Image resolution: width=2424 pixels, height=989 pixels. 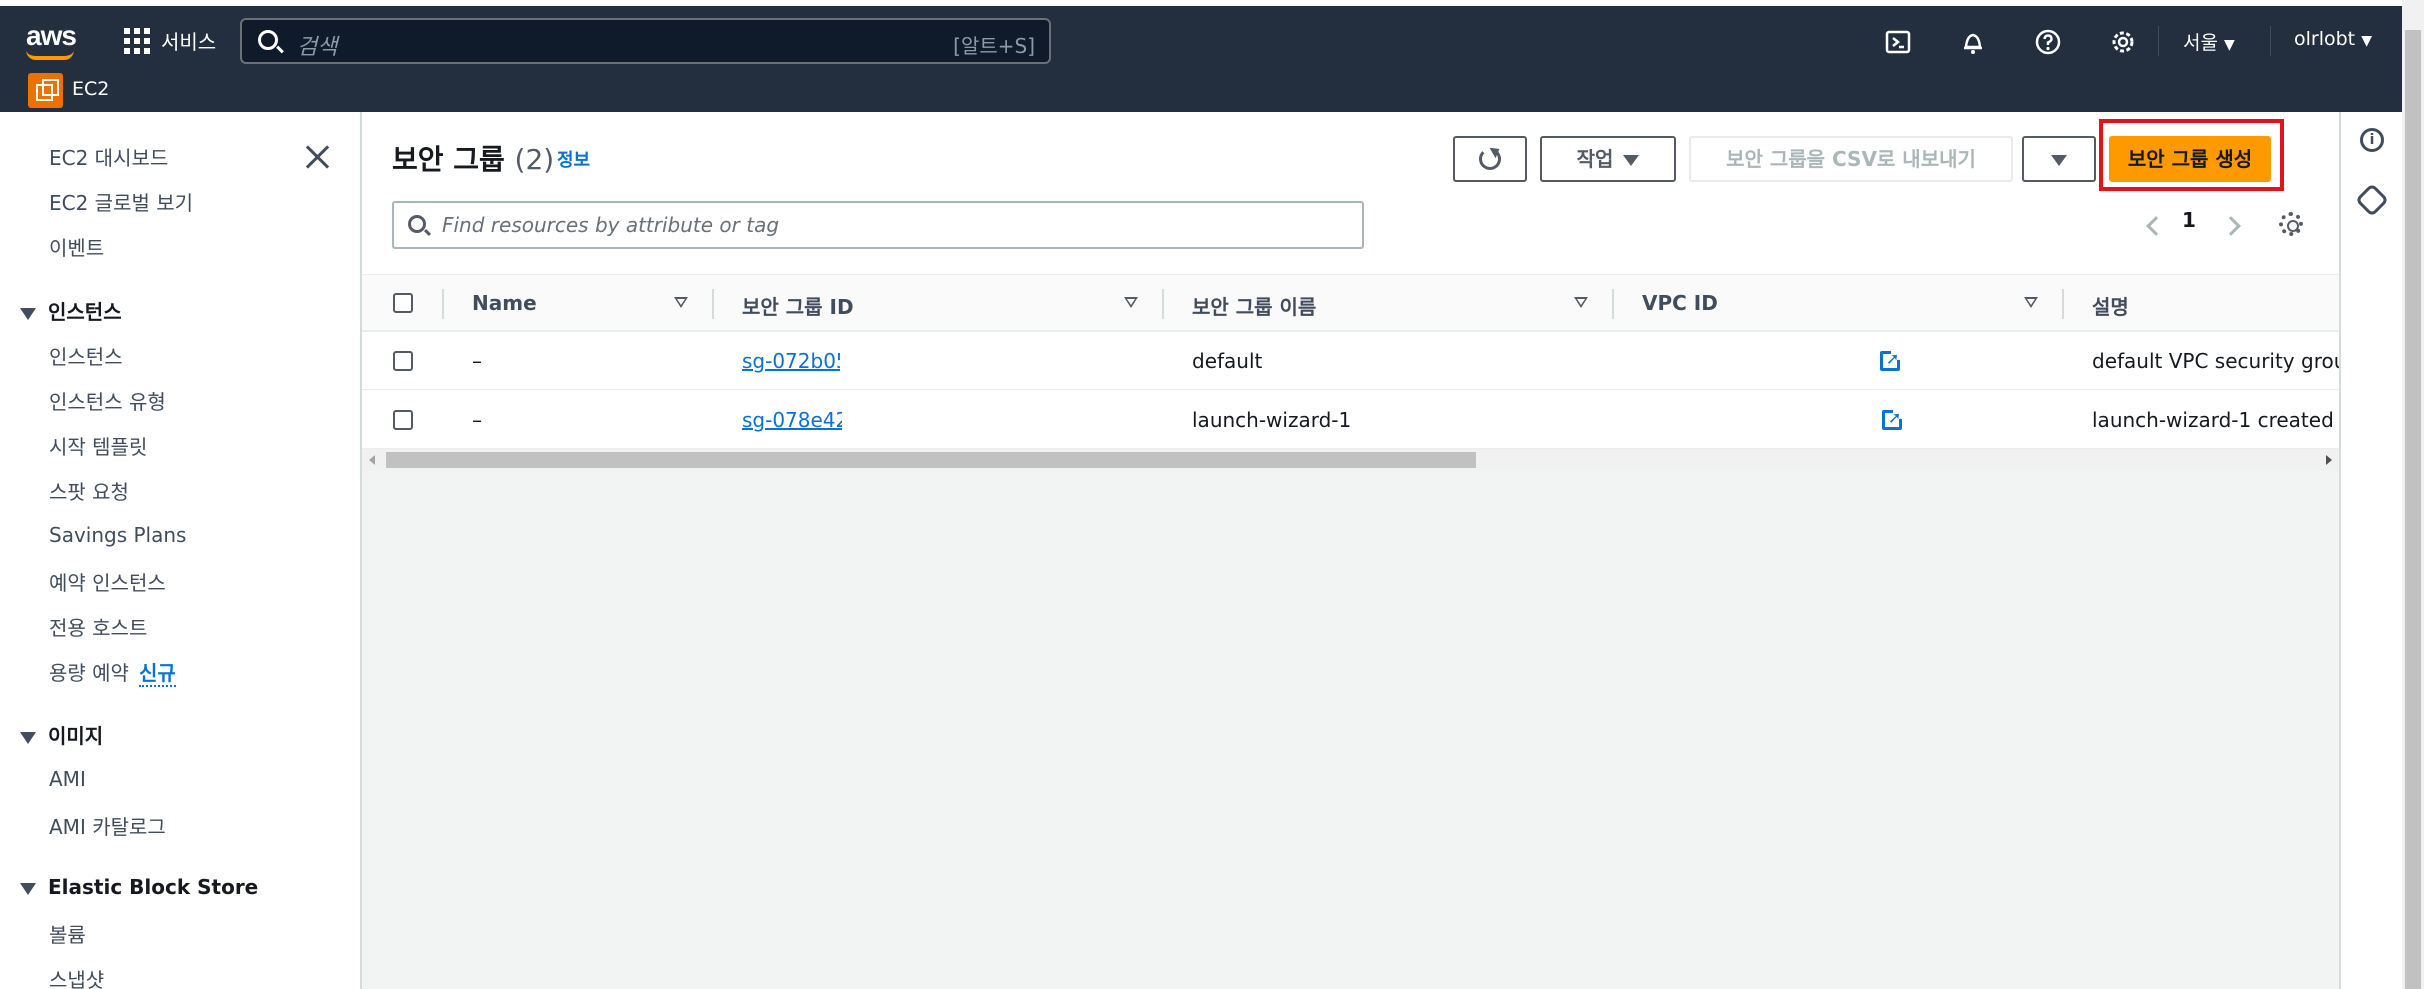 What do you see at coordinates (2156, 226) in the screenshot?
I see `chevron-left-icon` at bounding box center [2156, 226].